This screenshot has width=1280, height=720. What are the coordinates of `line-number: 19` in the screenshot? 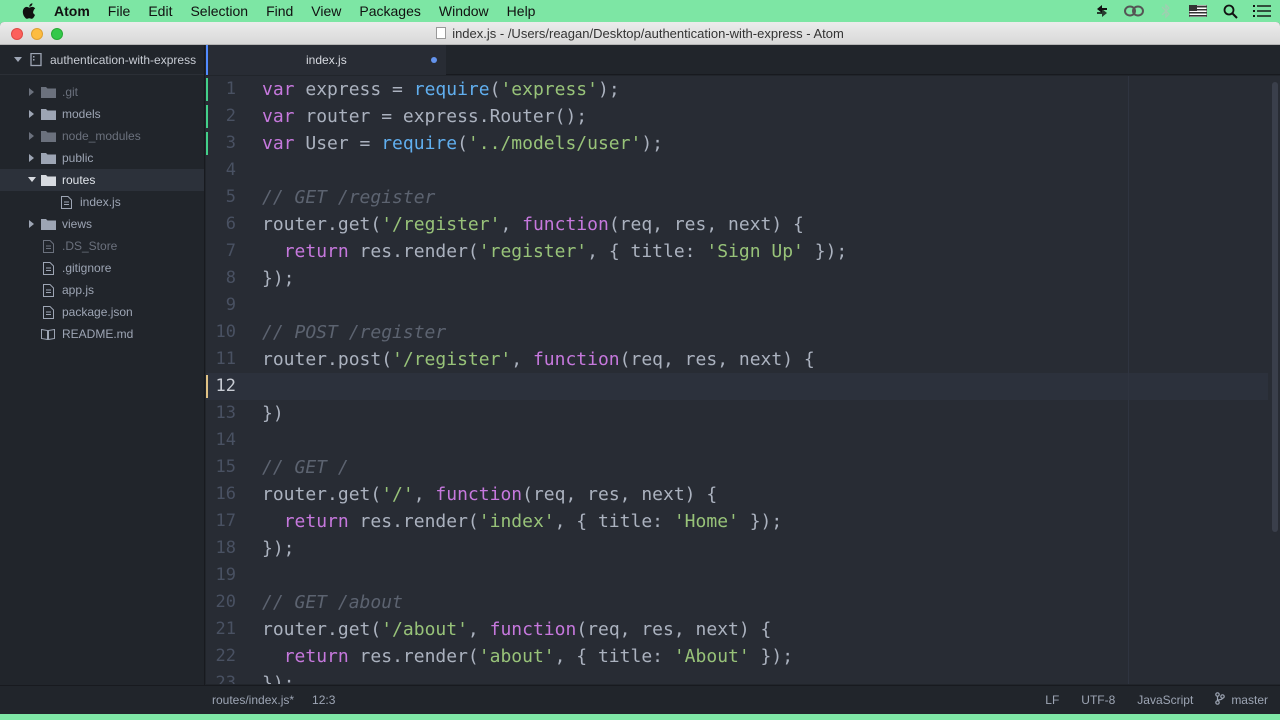 It's located at (226, 575).